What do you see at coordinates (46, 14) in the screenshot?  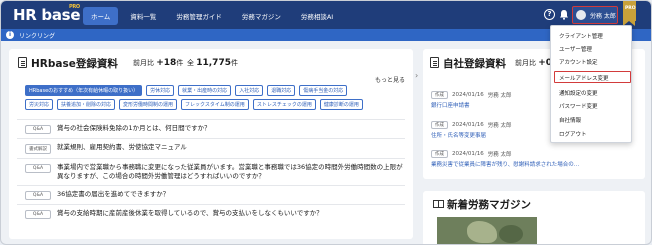 I see `hrbase-logo: HR base PRO` at bounding box center [46, 14].